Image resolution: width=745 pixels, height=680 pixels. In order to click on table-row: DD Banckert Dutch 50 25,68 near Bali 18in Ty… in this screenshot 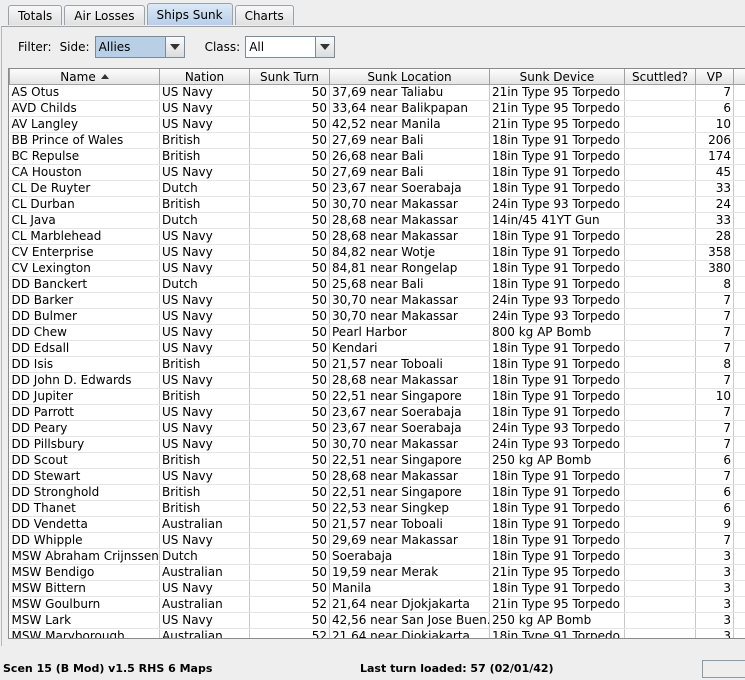, I will do `click(377, 284)`.